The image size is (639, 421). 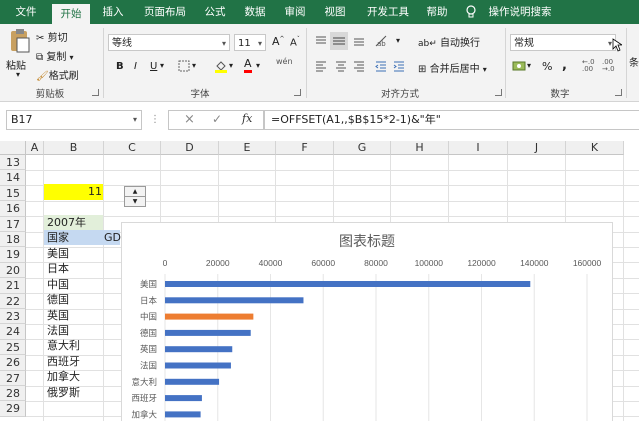 I want to click on paste-icon, so click(x=20, y=41).